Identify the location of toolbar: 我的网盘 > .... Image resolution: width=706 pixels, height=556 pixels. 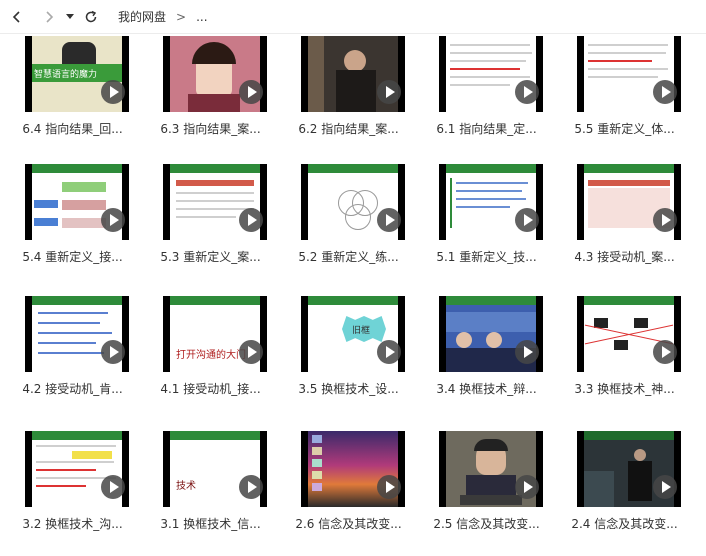
(353, 17).